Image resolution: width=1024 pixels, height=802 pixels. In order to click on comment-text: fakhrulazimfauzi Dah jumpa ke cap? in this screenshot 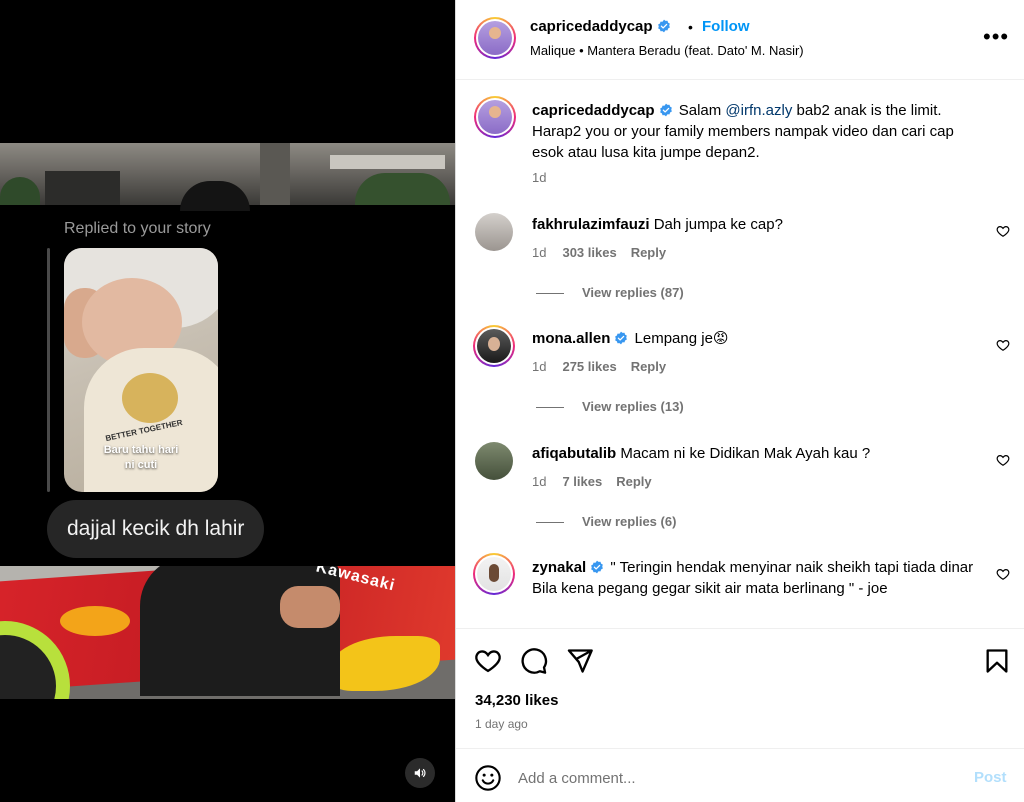, I will do `click(757, 224)`.